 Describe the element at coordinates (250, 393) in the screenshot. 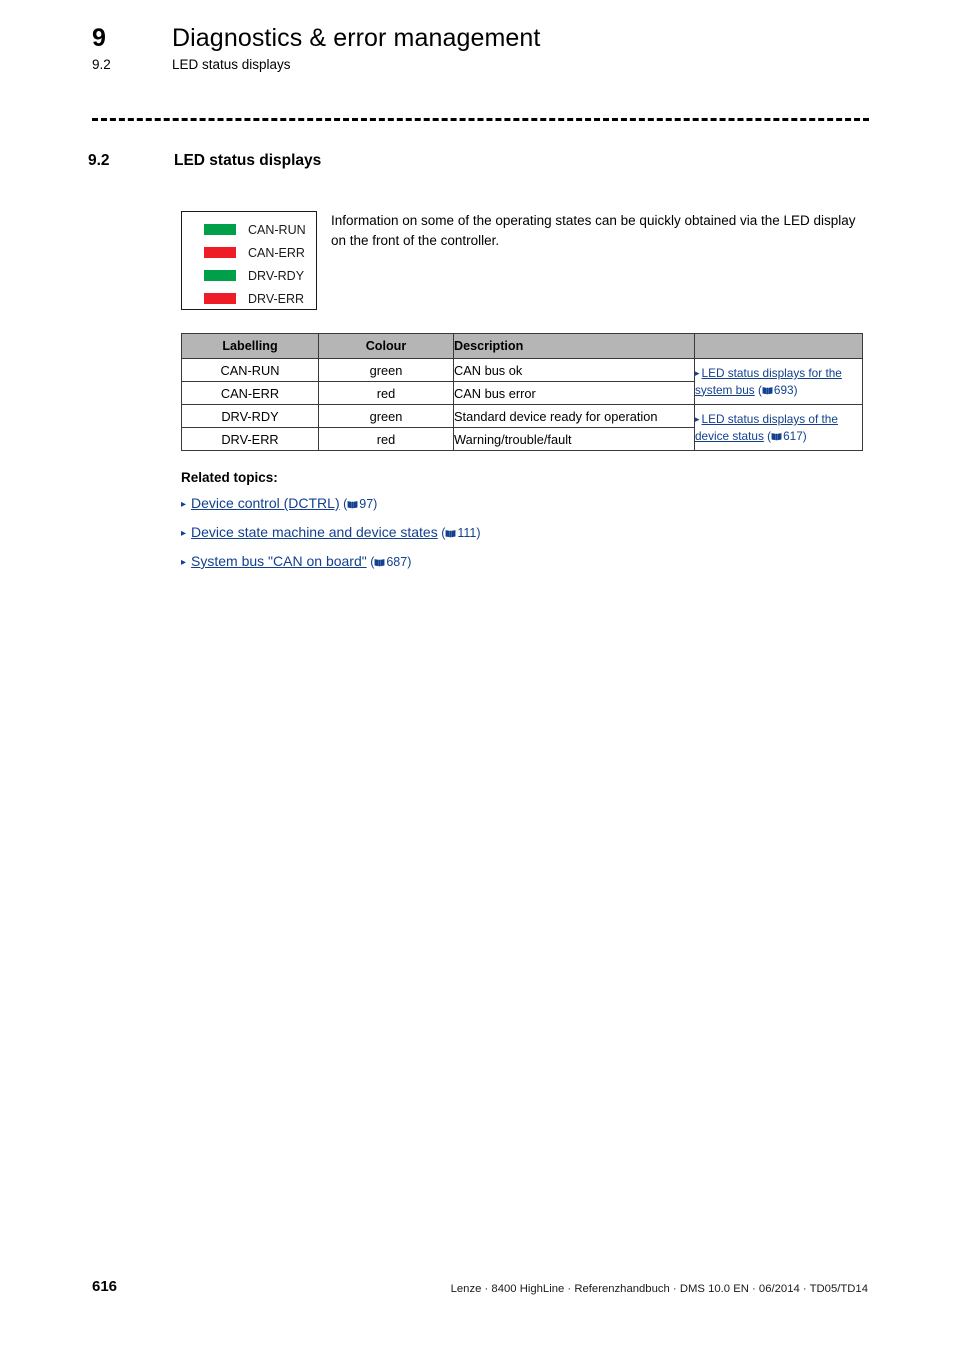

I see `cell-labelling: CAN-ERR` at that location.